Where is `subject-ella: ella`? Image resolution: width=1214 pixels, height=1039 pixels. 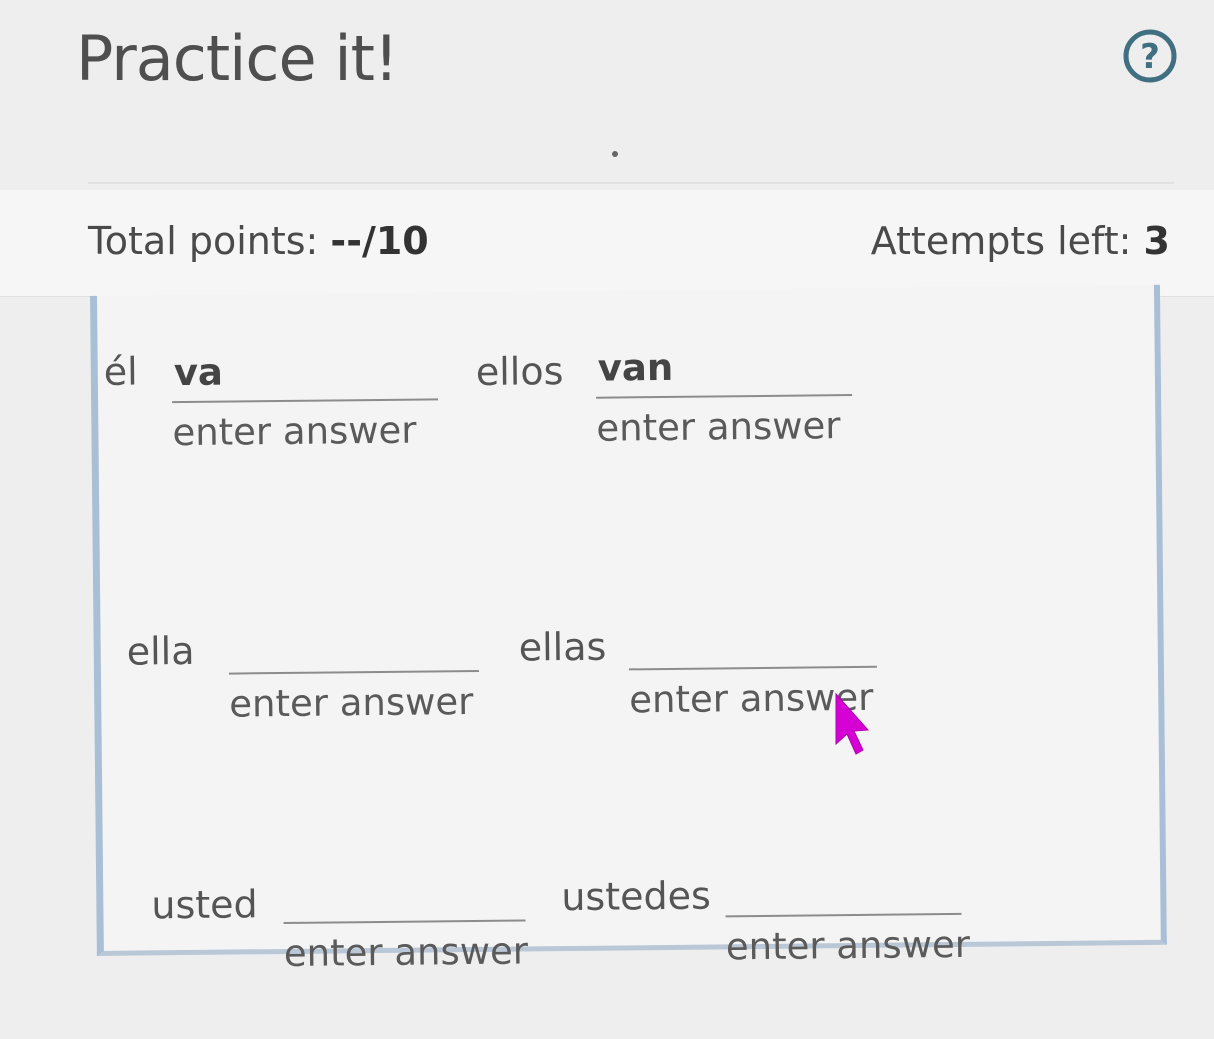
subject-ella: ella is located at coordinates (160, 651).